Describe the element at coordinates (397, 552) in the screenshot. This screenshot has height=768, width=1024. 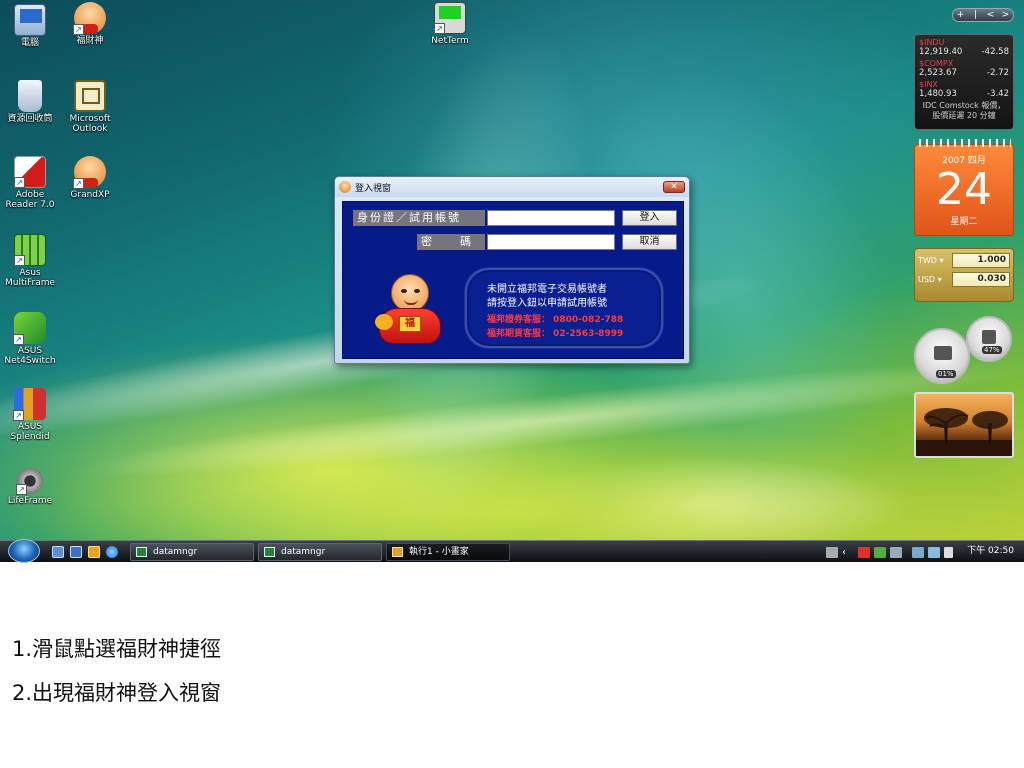
I see `paint-icon` at that location.